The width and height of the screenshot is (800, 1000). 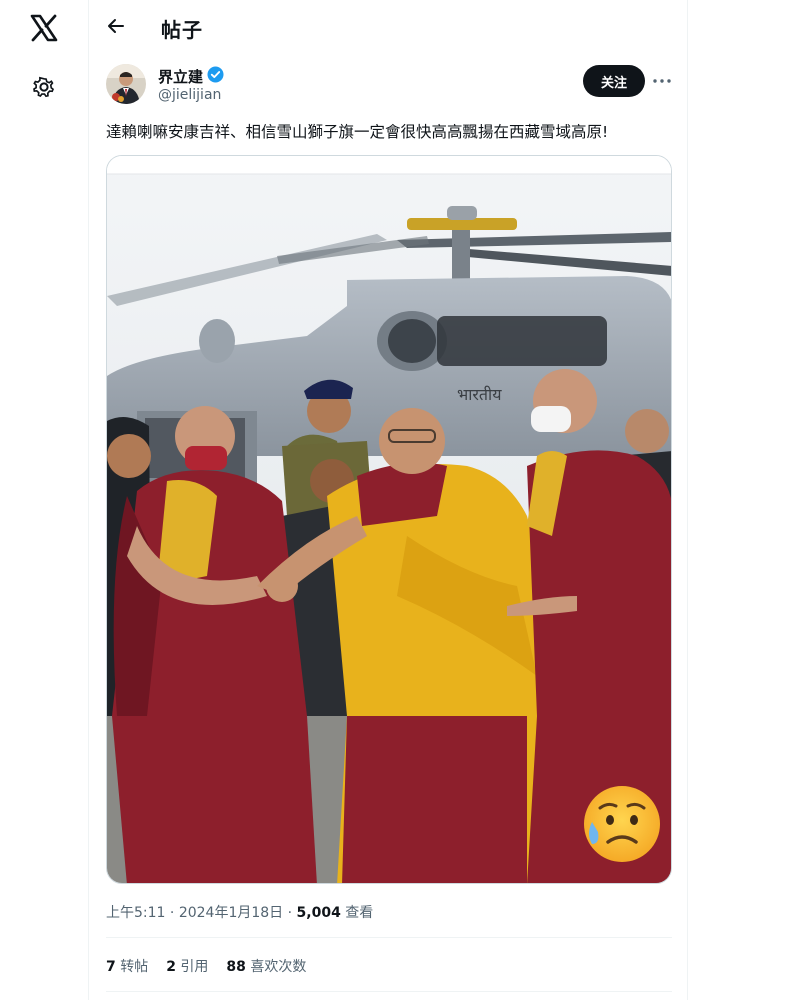 What do you see at coordinates (318, 913) in the screenshot?
I see `views-count: 5,004` at bounding box center [318, 913].